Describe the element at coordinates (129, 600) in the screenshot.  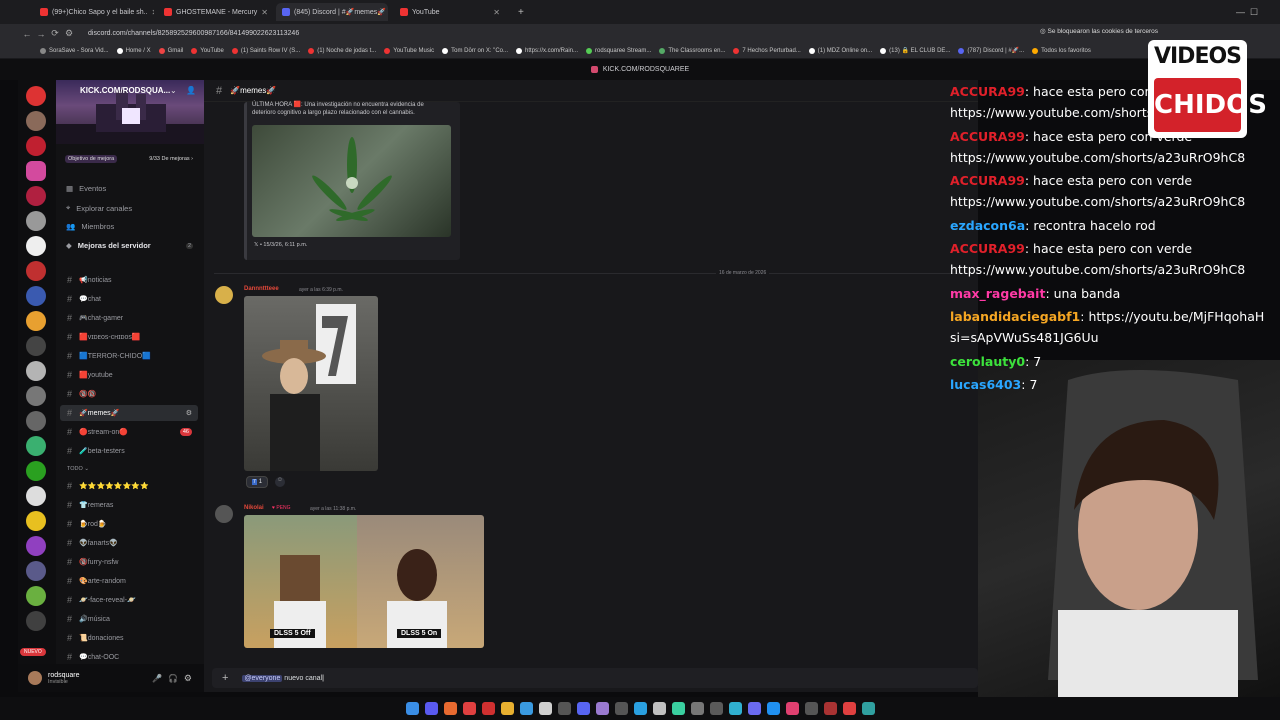
I see `channel-item: # 🪐-face-reveal-🪐` at that location.